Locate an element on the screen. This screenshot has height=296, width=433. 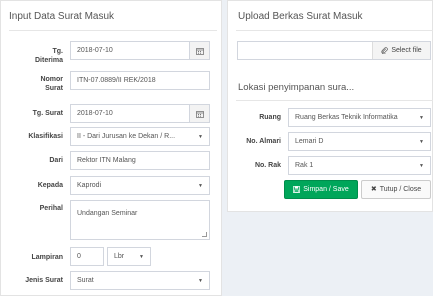
panel-title: Upload Berkas Surat Masuk is located at coordinates (300, 16).